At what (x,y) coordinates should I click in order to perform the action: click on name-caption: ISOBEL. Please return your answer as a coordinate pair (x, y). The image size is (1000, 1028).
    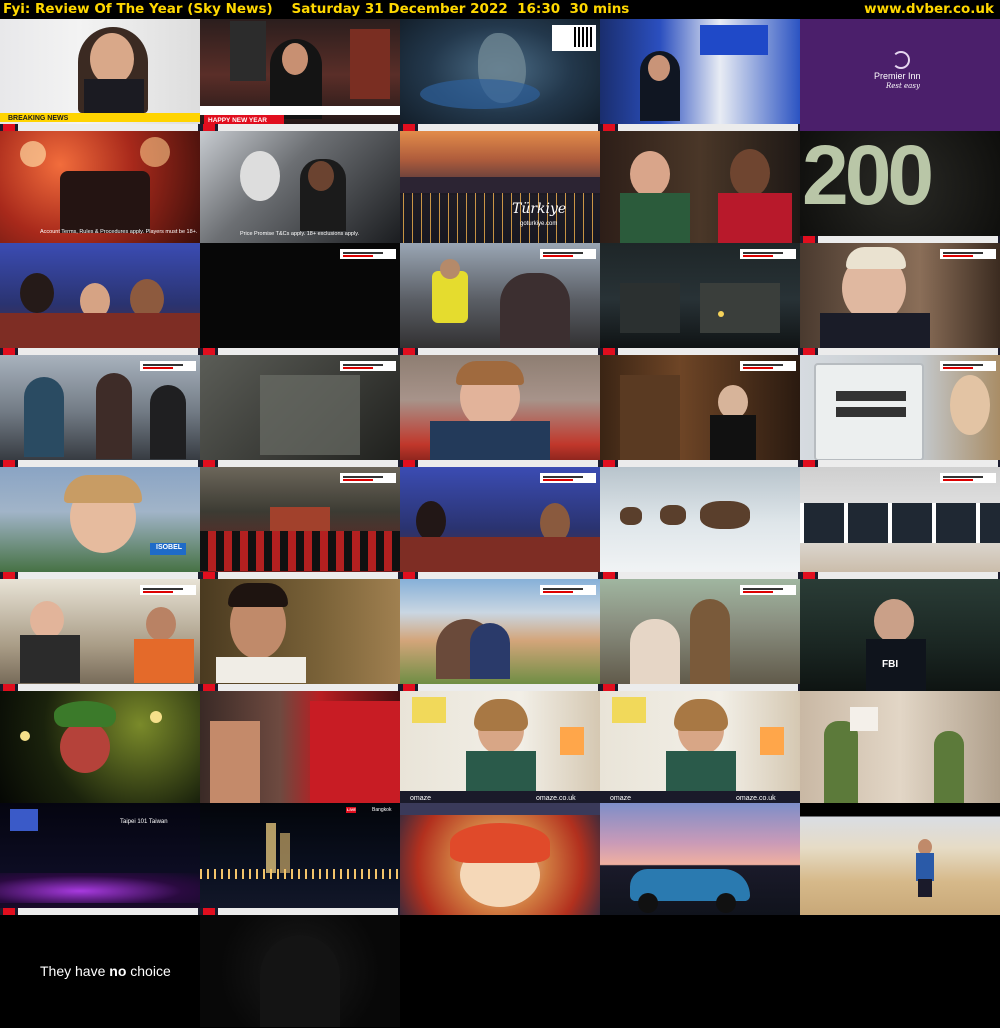
    Looking at the image, I should click on (169, 547).